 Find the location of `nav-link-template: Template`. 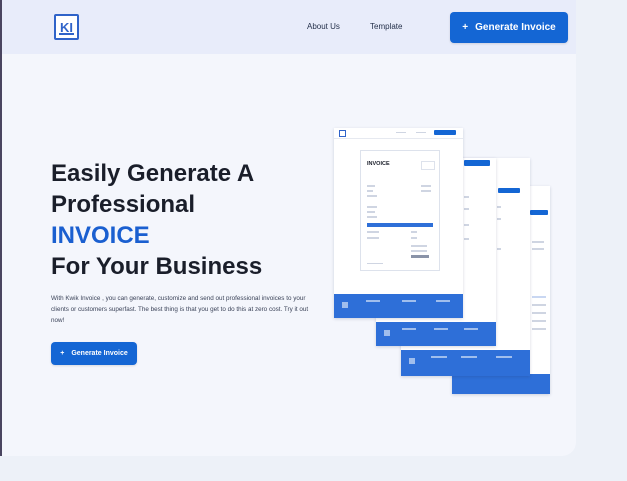

nav-link-template: Template is located at coordinates (386, 26).